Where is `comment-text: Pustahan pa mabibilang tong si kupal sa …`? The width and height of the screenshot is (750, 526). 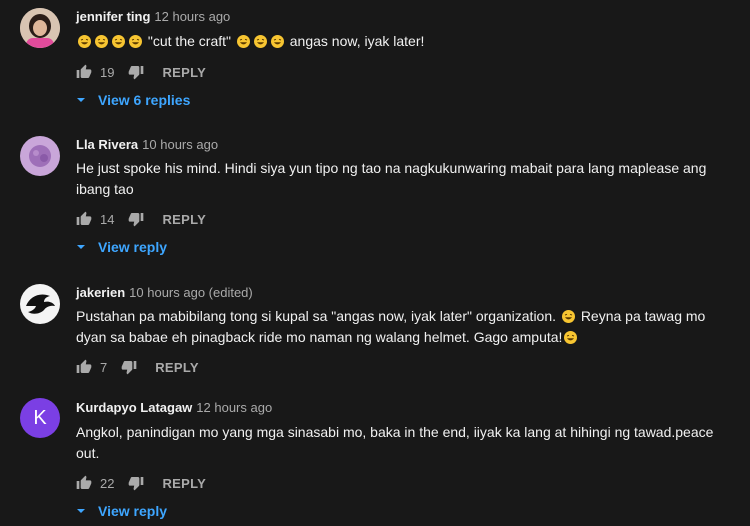 comment-text: Pustahan pa mabibilang tong si kupal sa … is located at coordinates (396, 327).